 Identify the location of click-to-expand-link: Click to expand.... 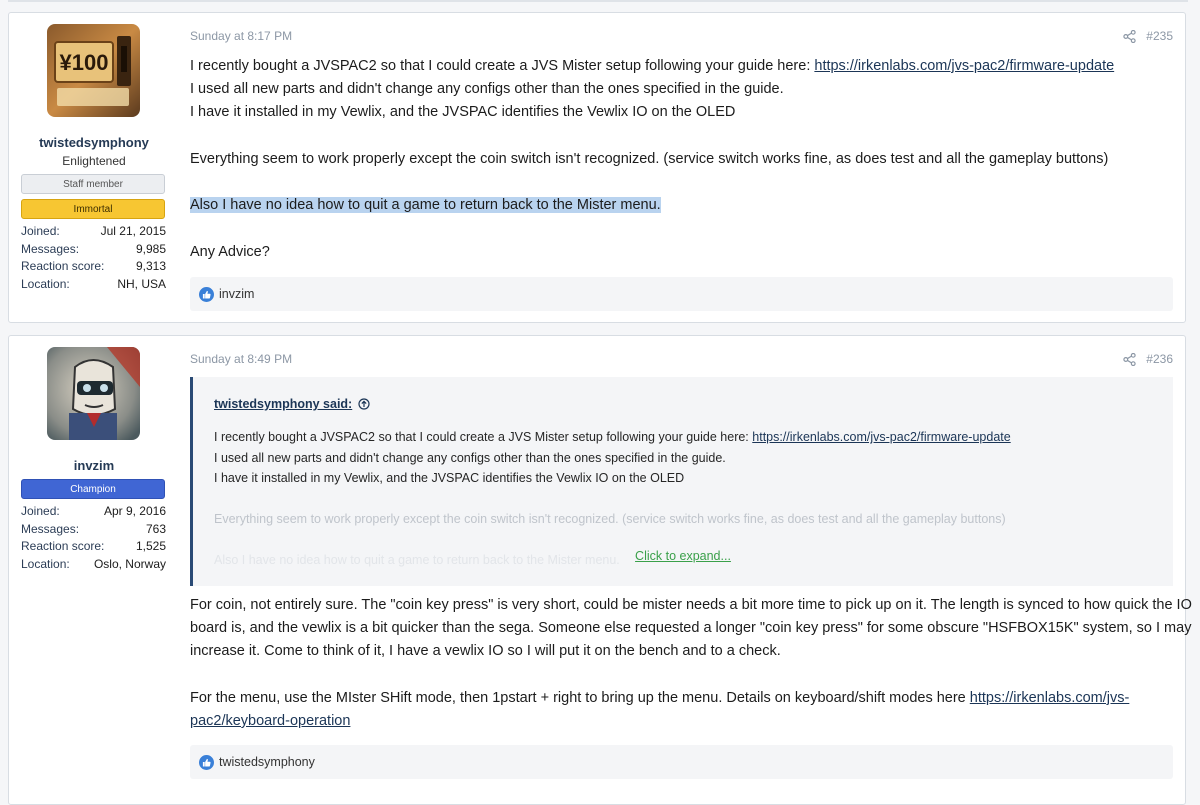
(683, 556).